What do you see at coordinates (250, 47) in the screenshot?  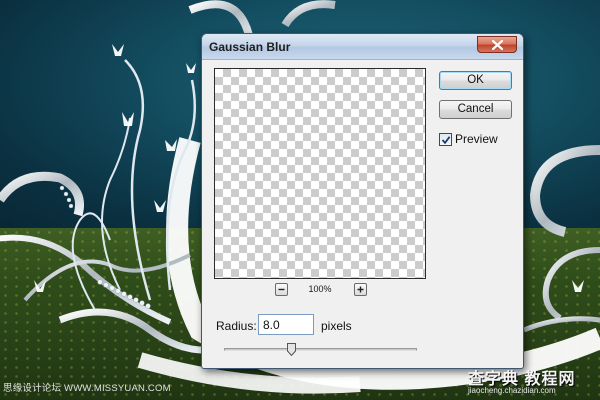 I see `dialog-title: Gaussian Blur` at bounding box center [250, 47].